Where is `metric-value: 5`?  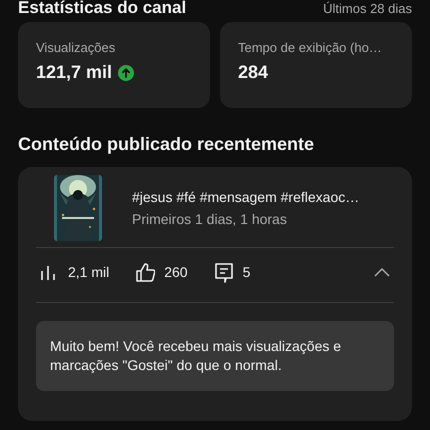 metric-value: 5 is located at coordinates (246, 272).